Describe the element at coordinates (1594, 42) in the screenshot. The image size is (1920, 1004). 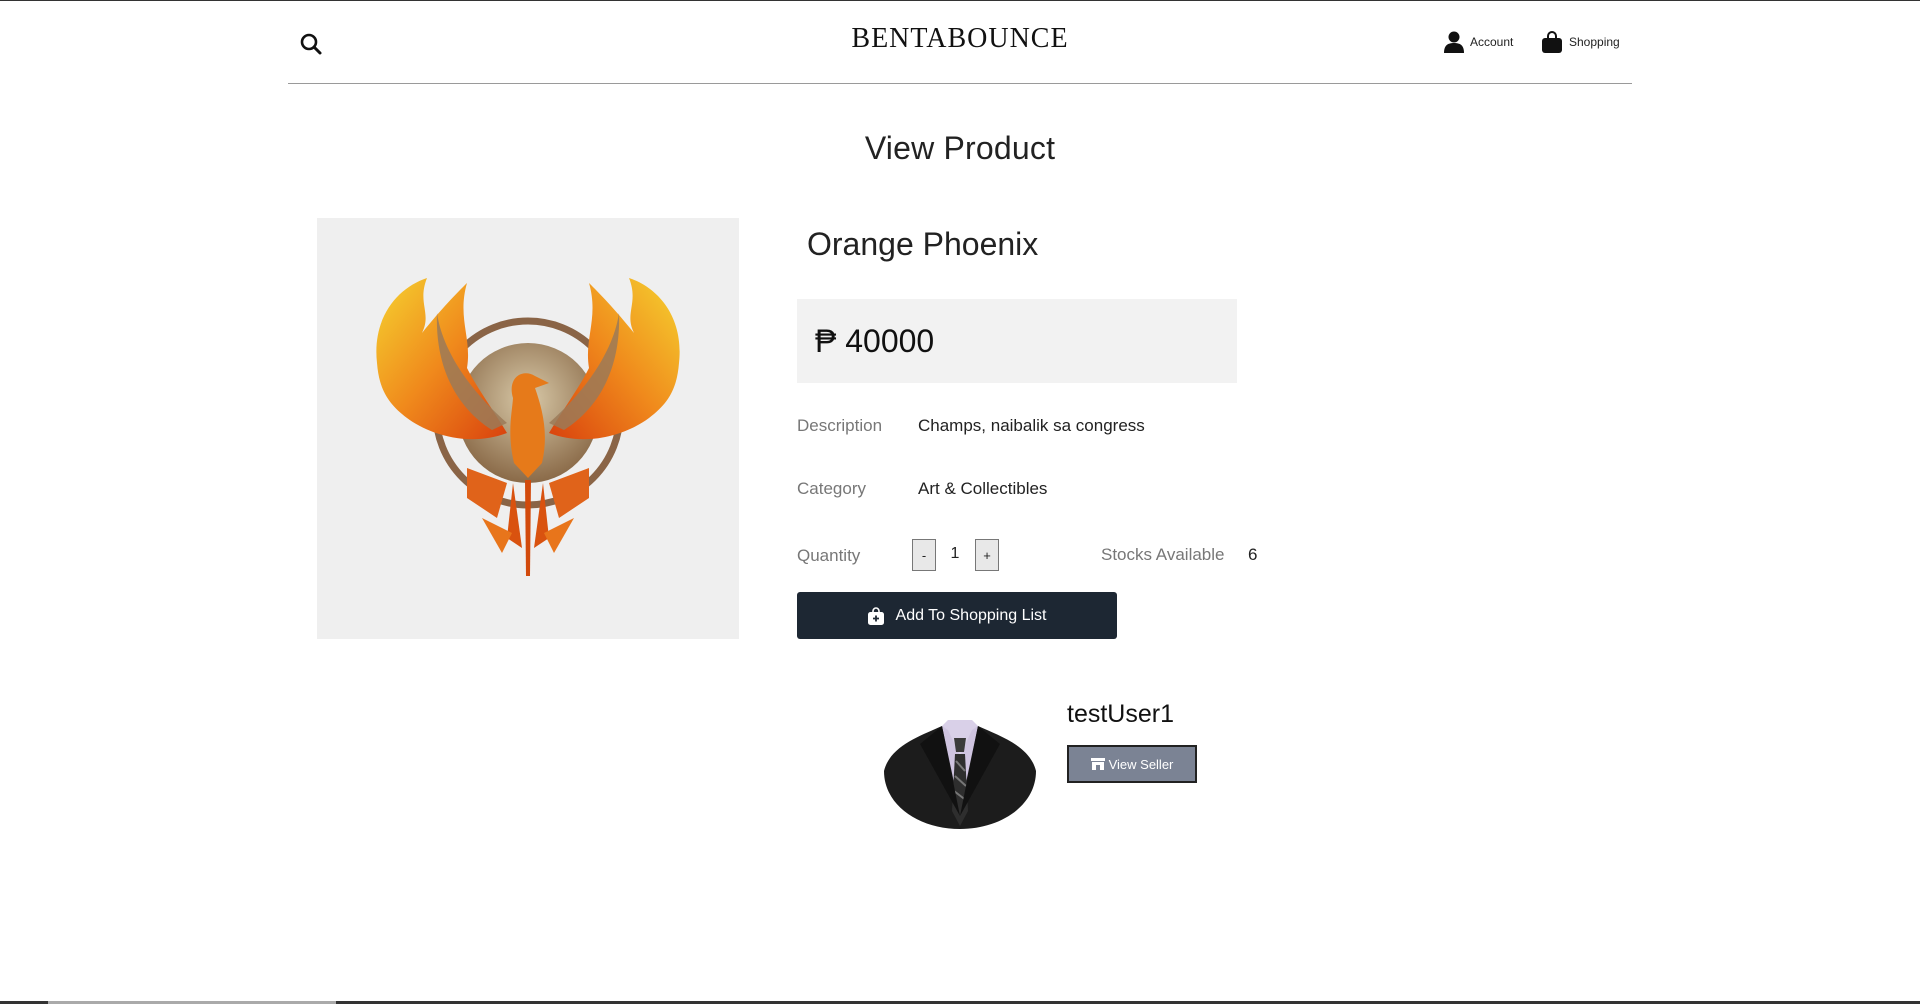
I see `shopping-label: Shopping` at that location.